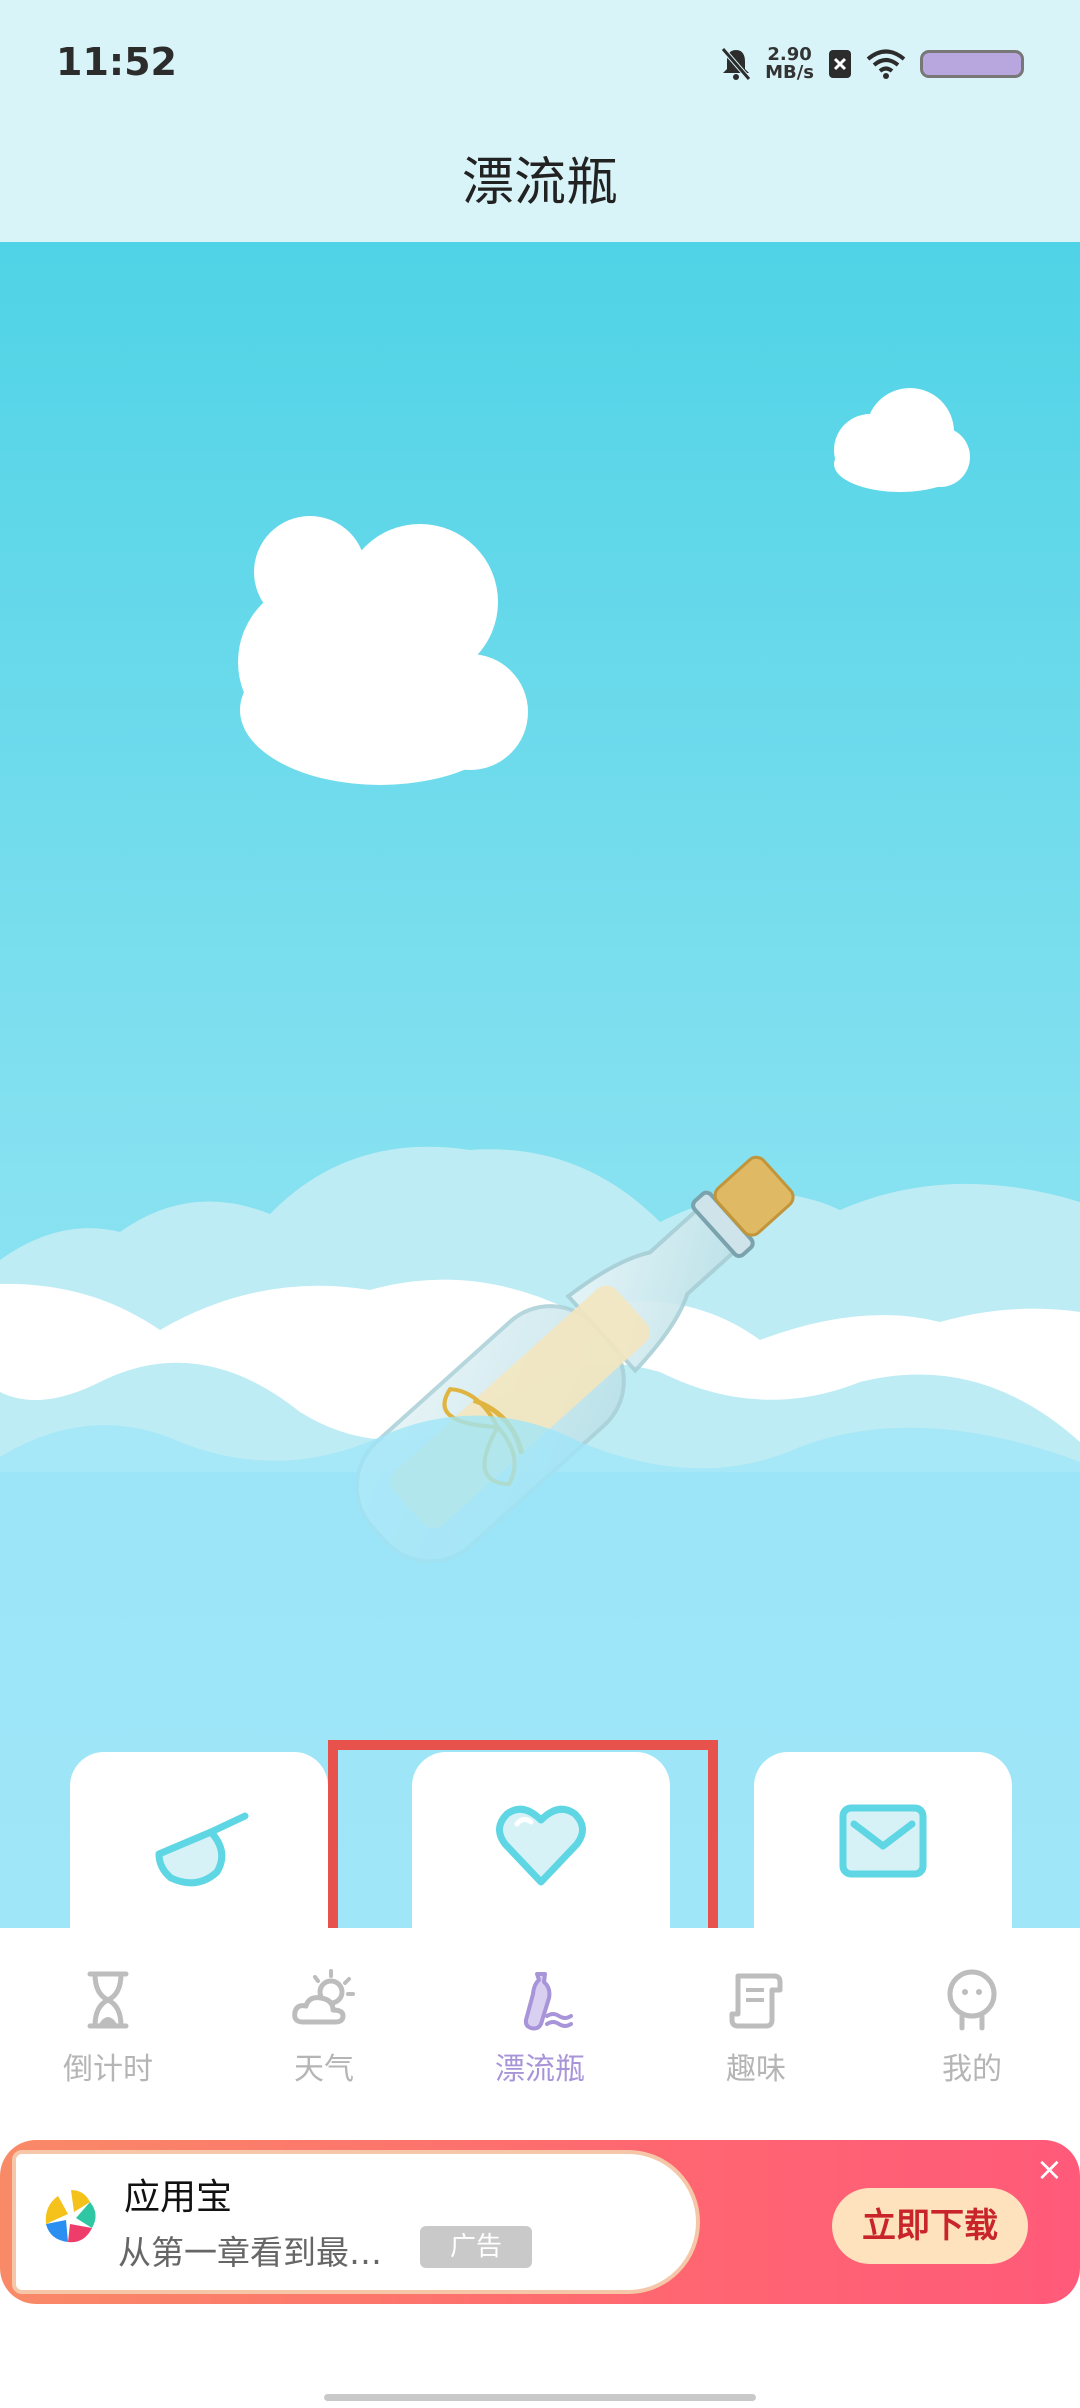  I want to click on sim-off-icon, so click(840, 64).